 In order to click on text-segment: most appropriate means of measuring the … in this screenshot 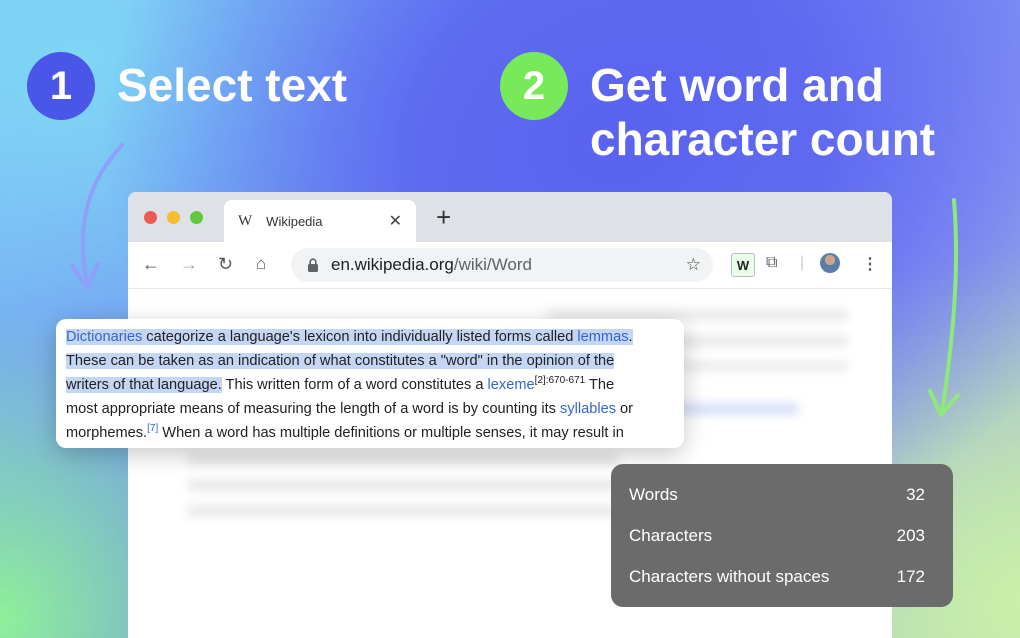, I will do `click(313, 409)`.